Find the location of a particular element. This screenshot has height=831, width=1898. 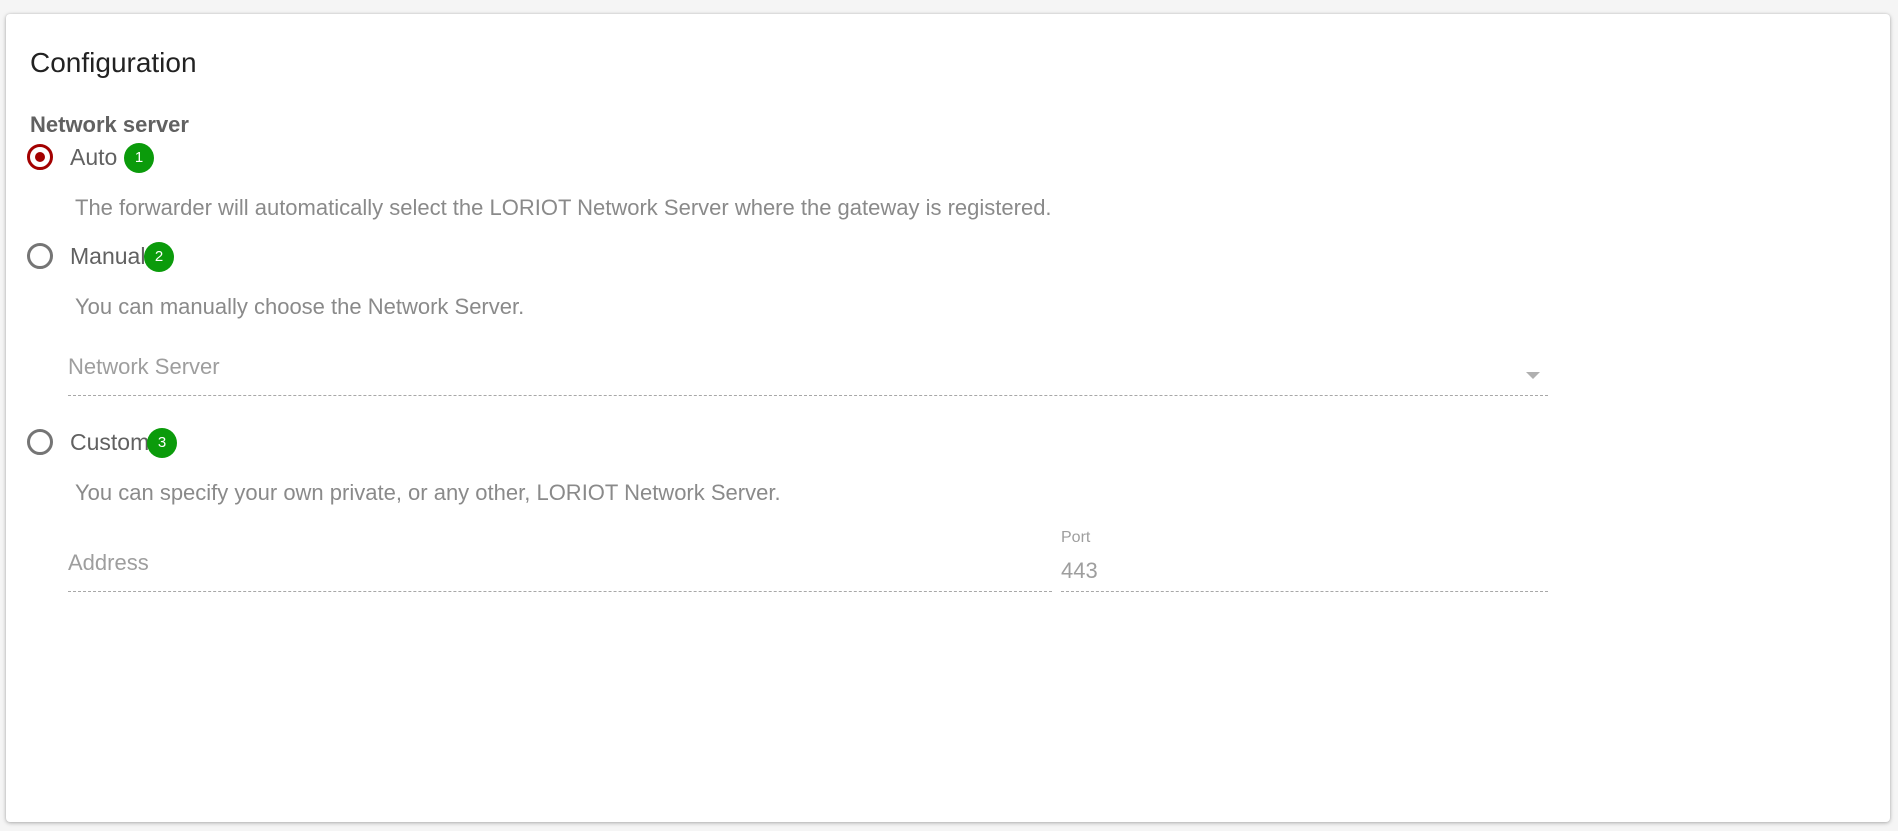

network-server-underline is located at coordinates (808, 395).